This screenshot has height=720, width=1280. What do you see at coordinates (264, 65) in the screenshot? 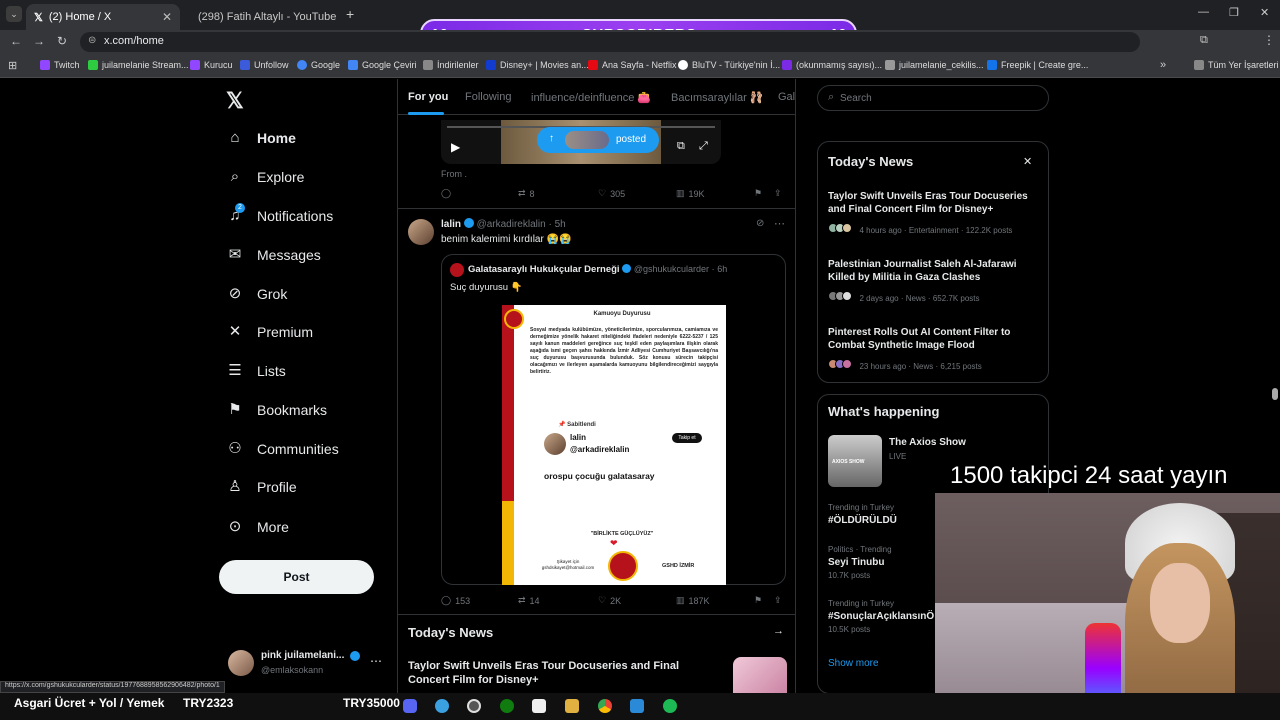
I see `bookmark-item: Unfollow` at bounding box center [264, 65].